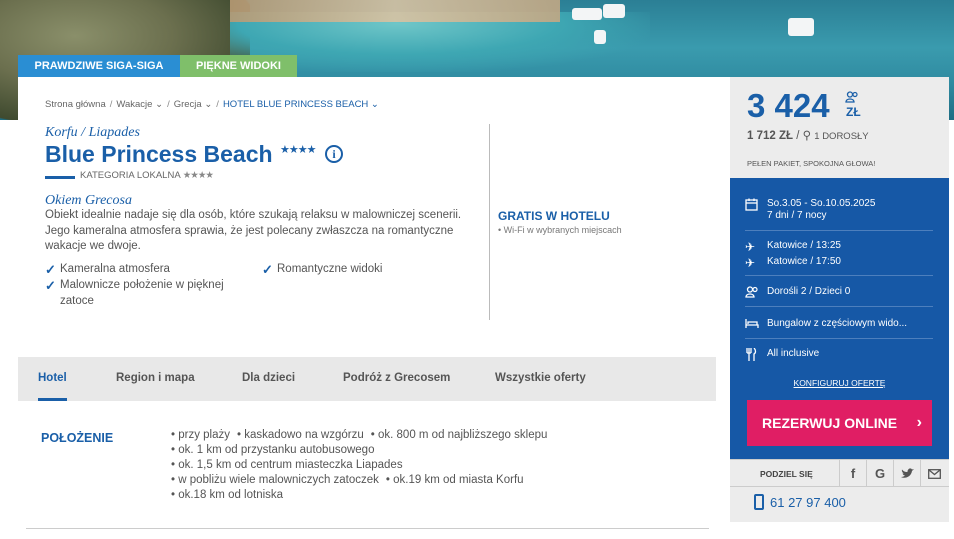  What do you see at coordinates (793, 353) in the screenshot?
I see `board-label: All inclusive` at bounding box center [793, 353].